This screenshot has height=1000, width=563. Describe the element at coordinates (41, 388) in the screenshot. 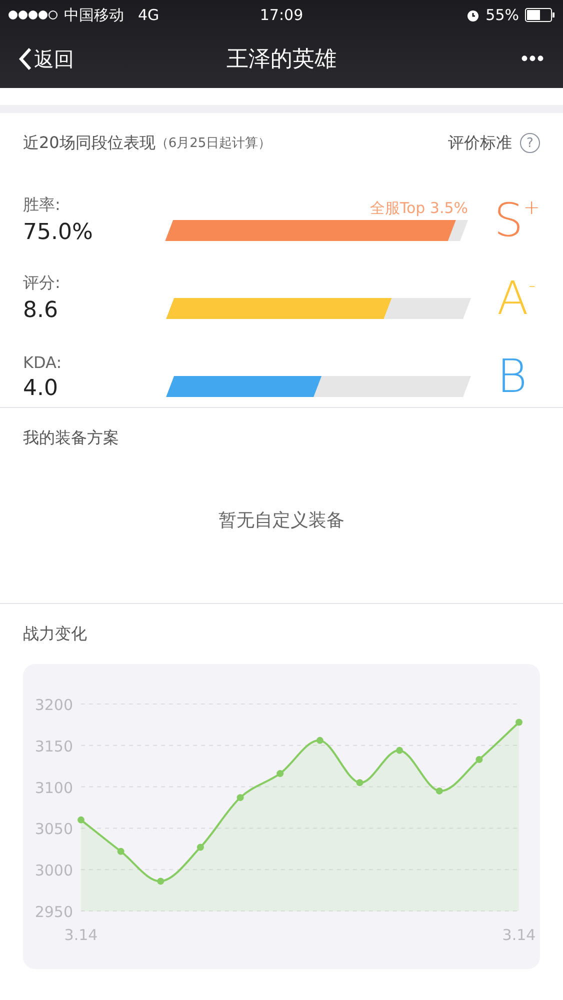

I see `metric-value: 4.0` at that location.